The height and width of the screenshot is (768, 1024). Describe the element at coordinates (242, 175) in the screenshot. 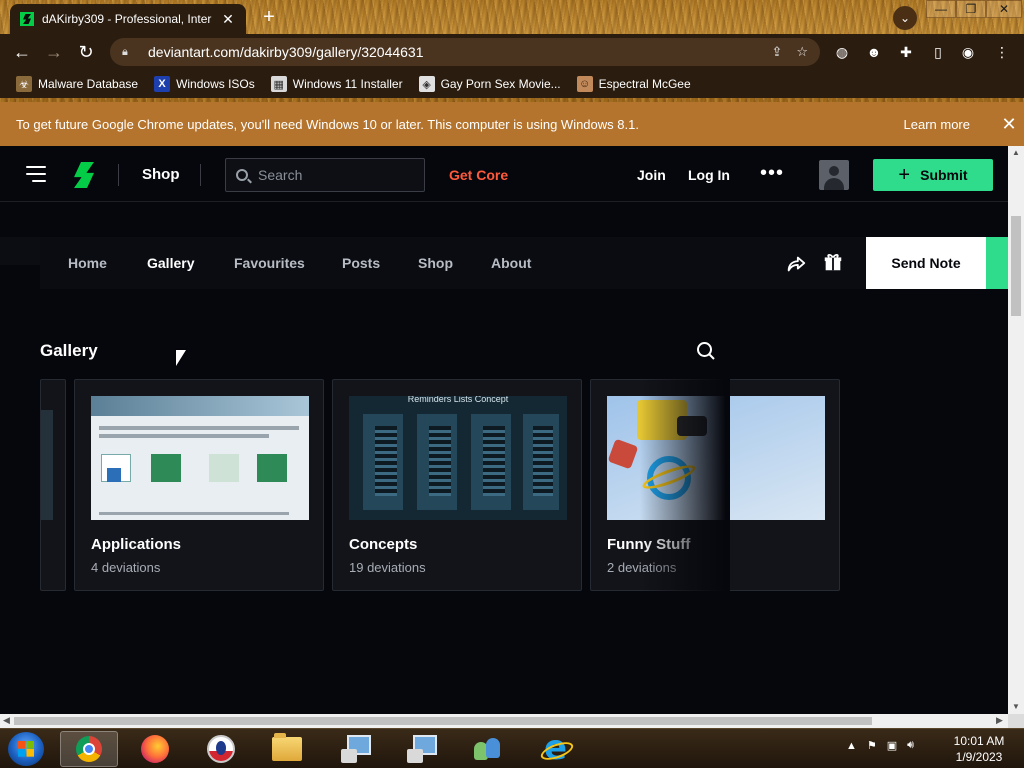

I see `search-icon` at that location.